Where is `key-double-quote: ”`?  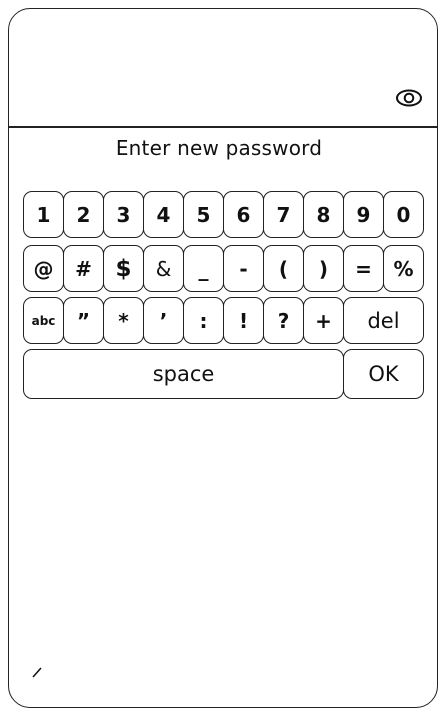
key-double-quote: ” is located at coordinates (83, 320).